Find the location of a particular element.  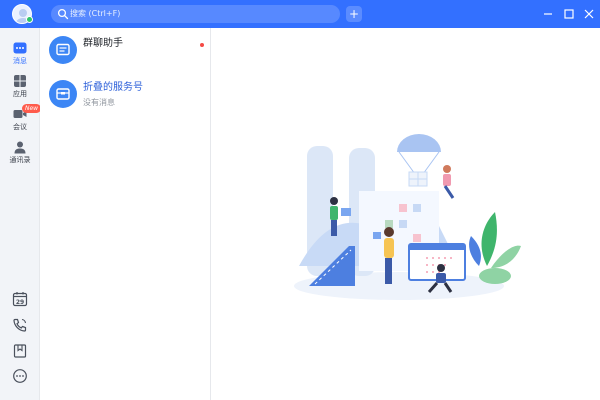

message-icon is located at coordinates (20, 48).